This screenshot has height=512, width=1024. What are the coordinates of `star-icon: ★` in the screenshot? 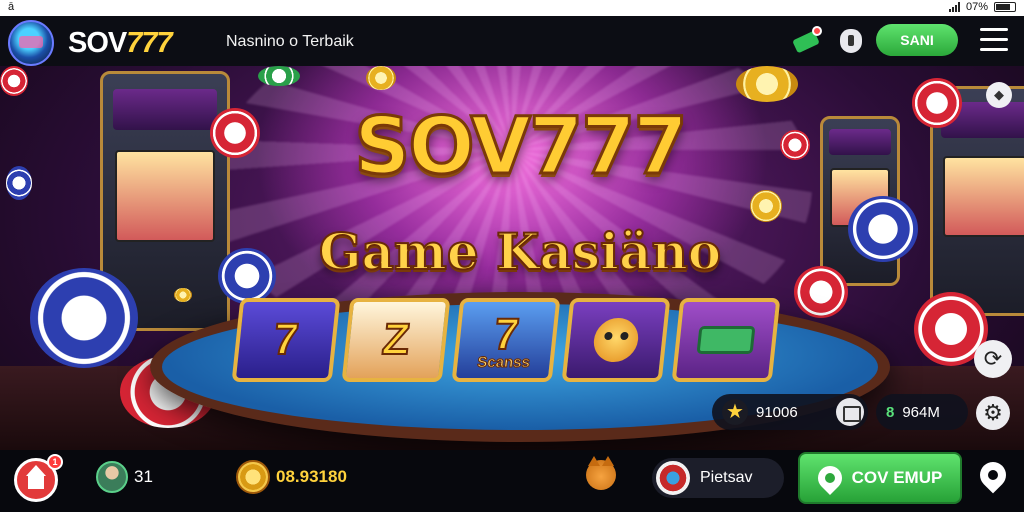 It's located at (735, 412).